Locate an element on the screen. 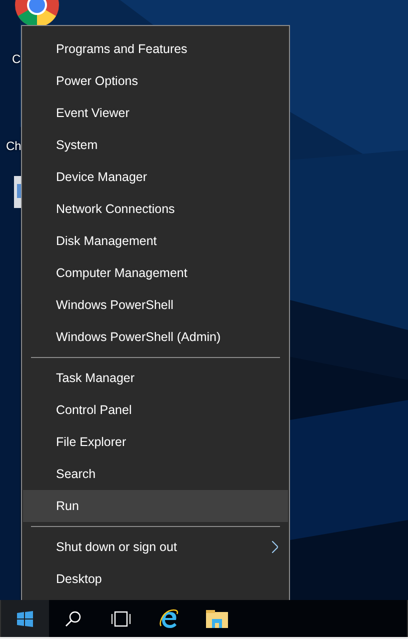 The image size is (408, 639). menu-item: Computer Management is located at coordinates (155, 273).